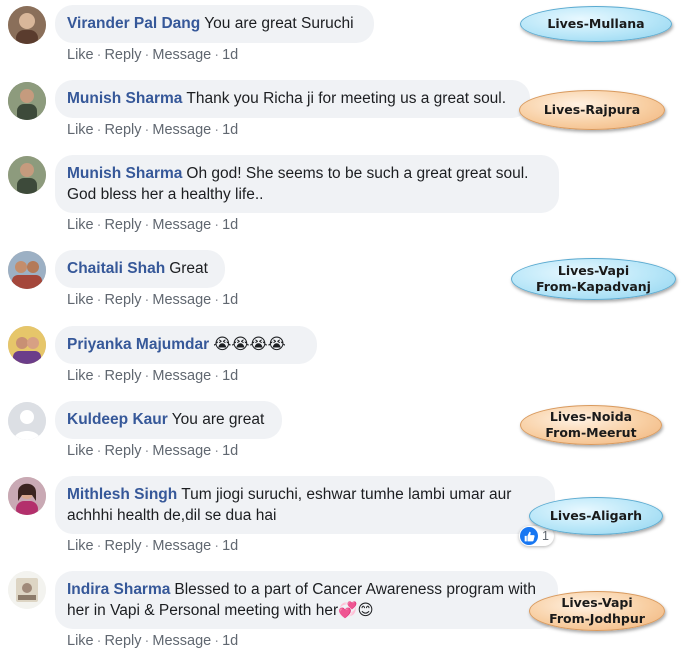 This screenshot has height=654, width=682. Describe the element at coordinates (188, 268) in the screenshot. I see `comment-text: Great` at that location.